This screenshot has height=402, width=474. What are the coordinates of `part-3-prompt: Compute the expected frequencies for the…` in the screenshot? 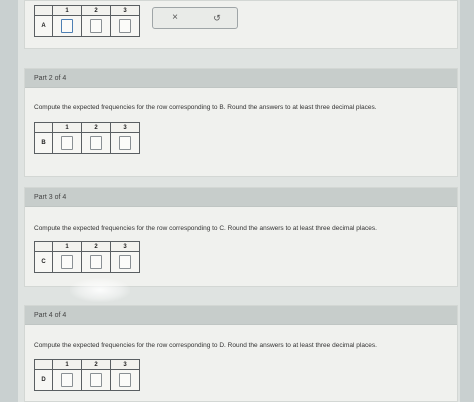 It's located at (205, 228).